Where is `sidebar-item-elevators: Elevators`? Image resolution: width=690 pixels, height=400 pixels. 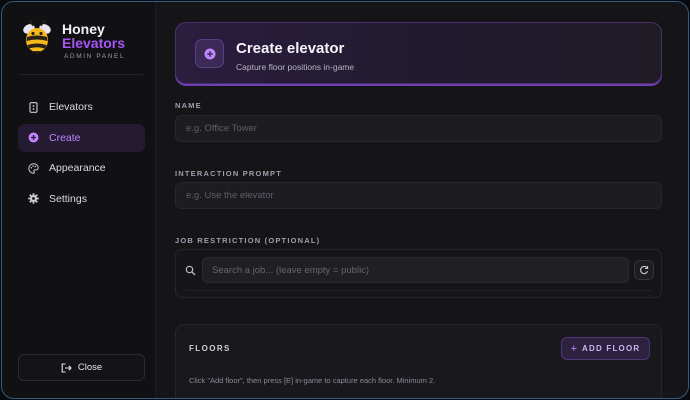 sidebar-item-elevators: Elevators is located at coordinates (81, 107).